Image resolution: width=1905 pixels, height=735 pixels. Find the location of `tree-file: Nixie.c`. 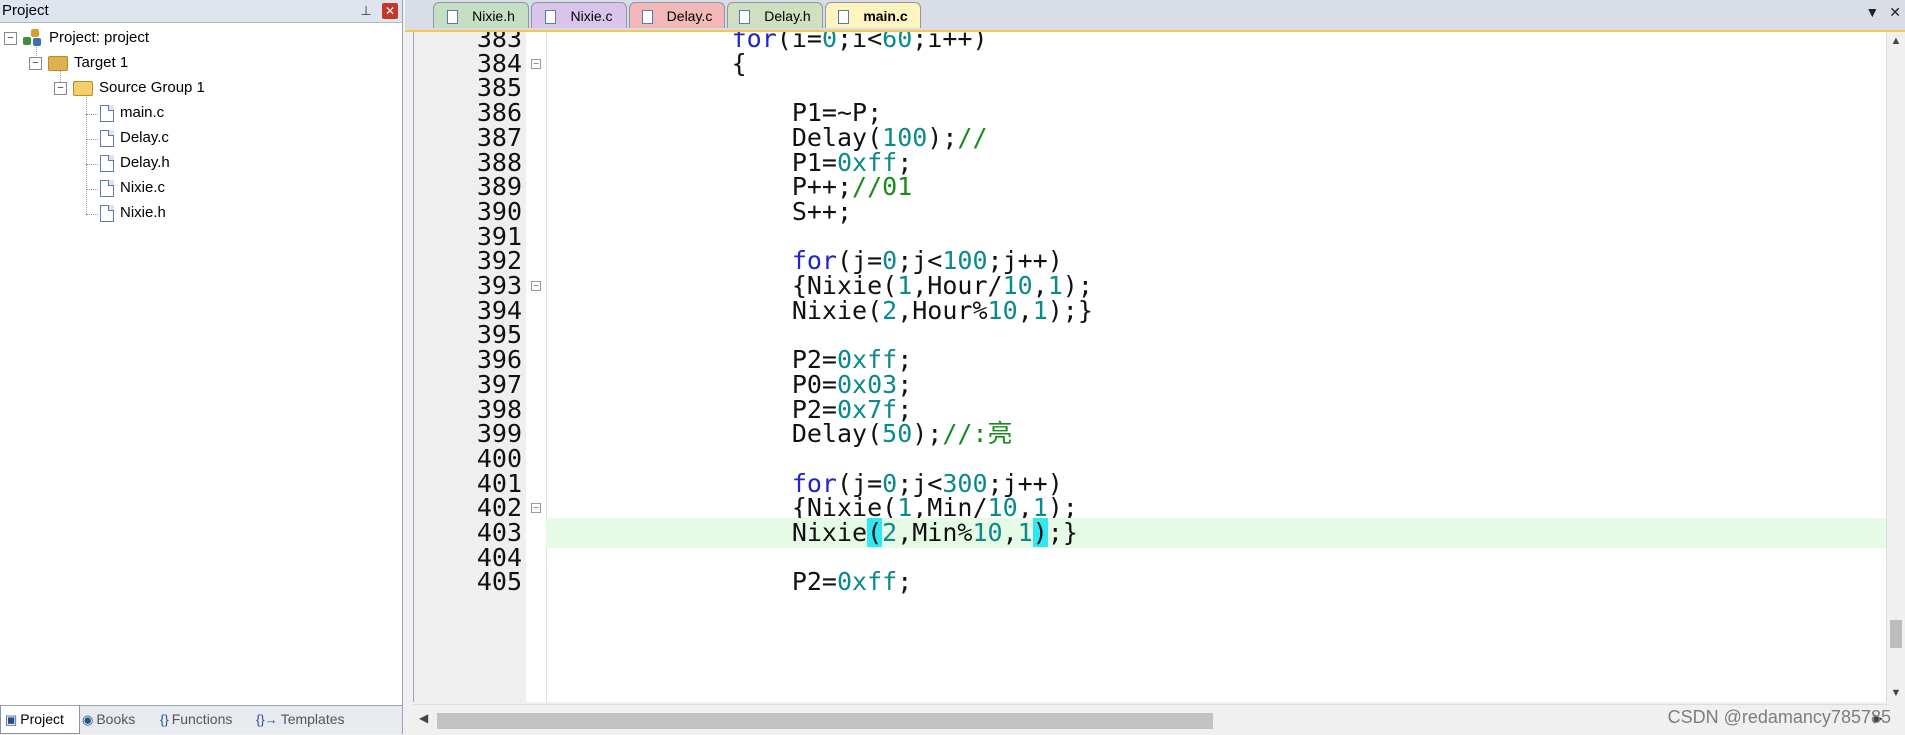

tree-file: Nixie.c is located at coordinates (132, 188).